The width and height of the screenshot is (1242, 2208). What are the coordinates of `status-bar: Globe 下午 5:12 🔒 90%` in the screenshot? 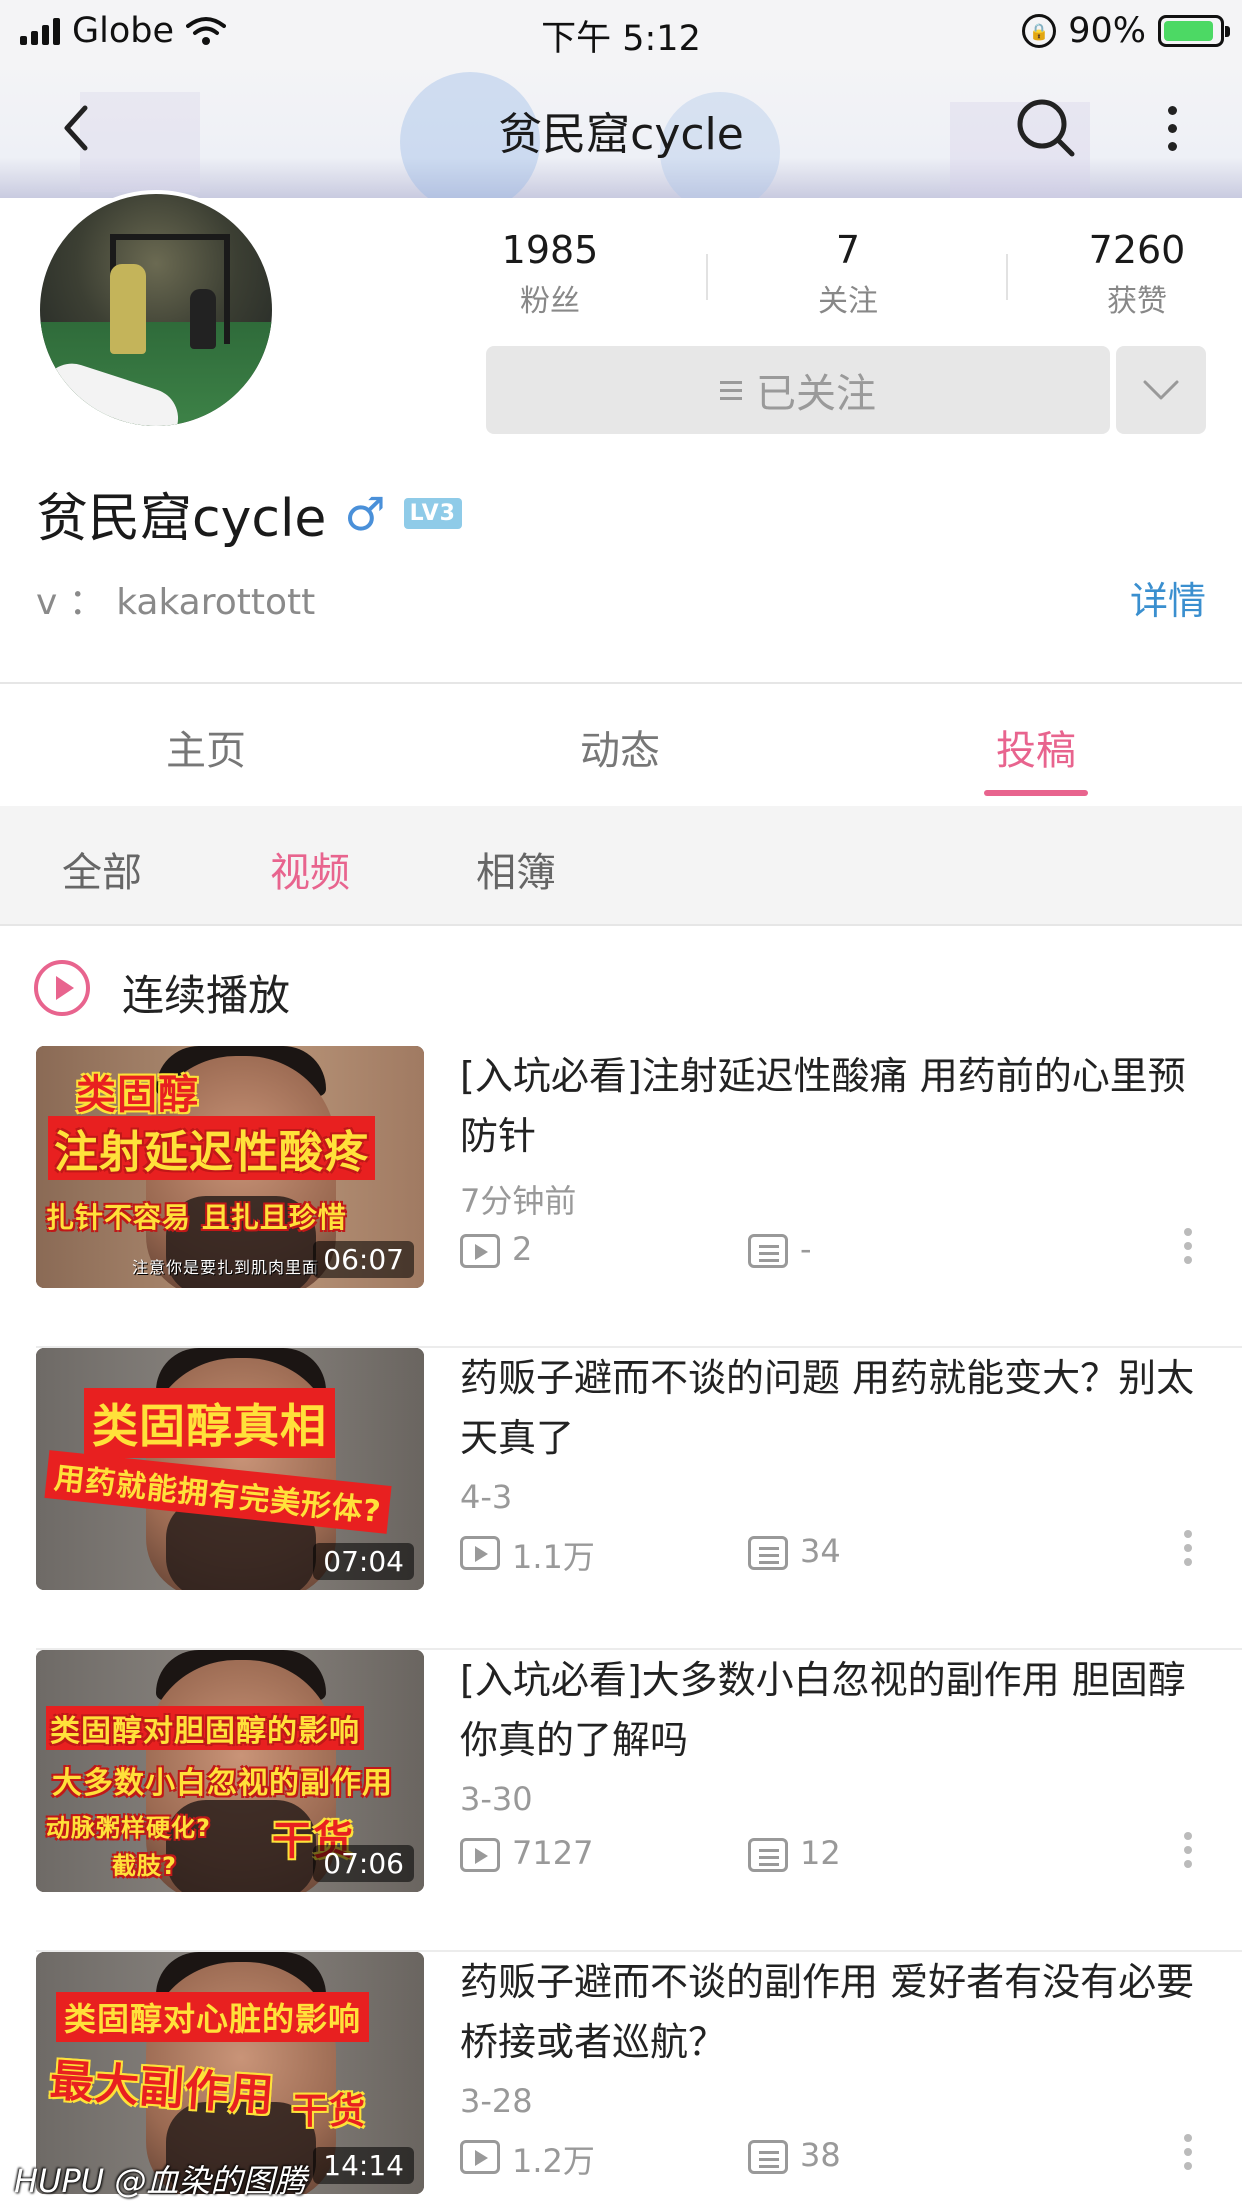 It's located at (621, 31).